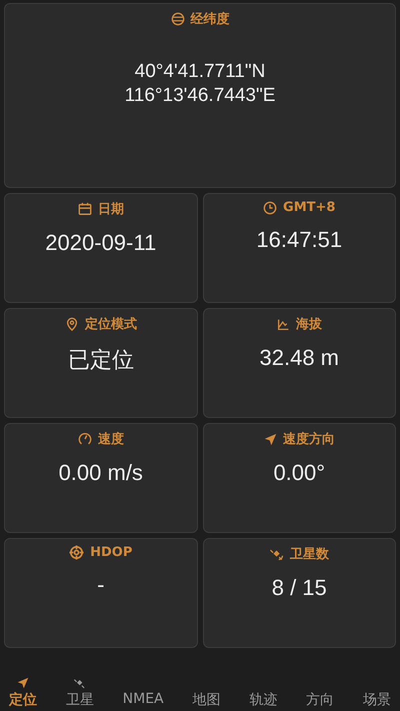 The height and width of the screenshot is (711, 400). I want to click on nav-tab: 定位, so click(23, 693).